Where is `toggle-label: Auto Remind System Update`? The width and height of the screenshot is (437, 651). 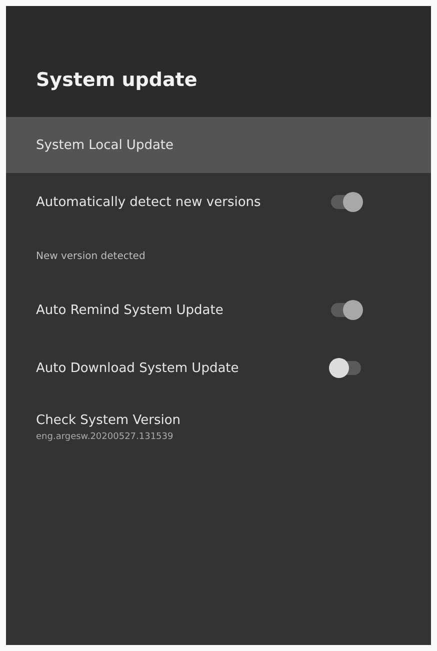
toggle-label: Auto Remind System Update is located at coordinates (130, 310).